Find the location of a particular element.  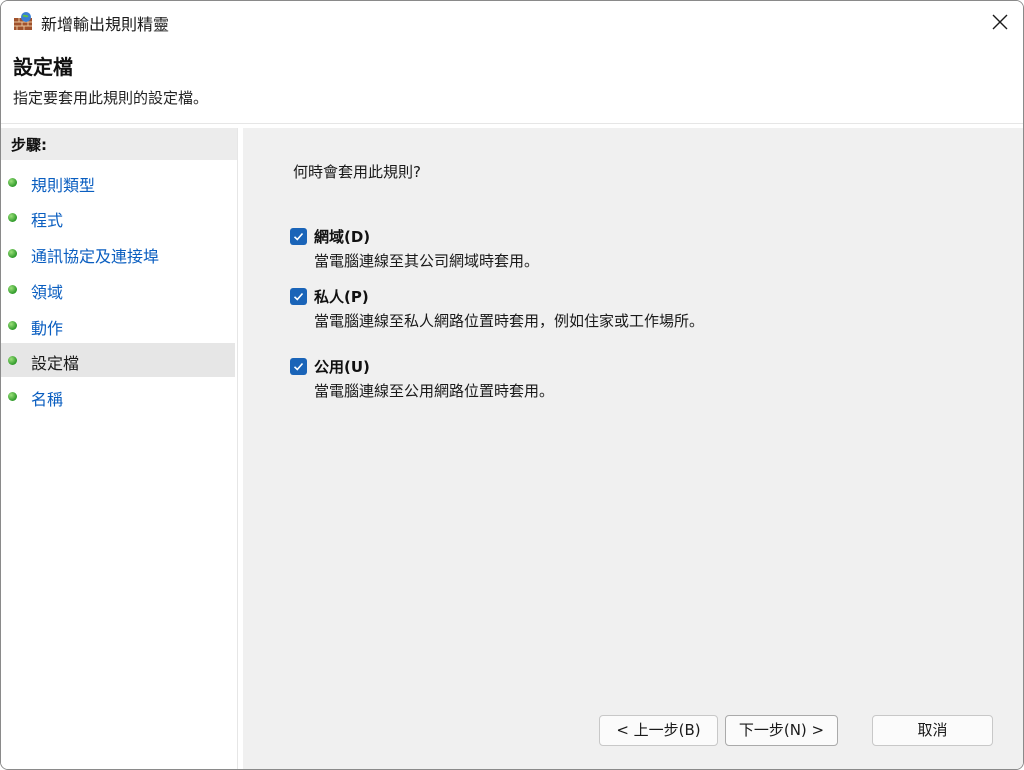

domain-checkbox is located at coordinates (298, 236).